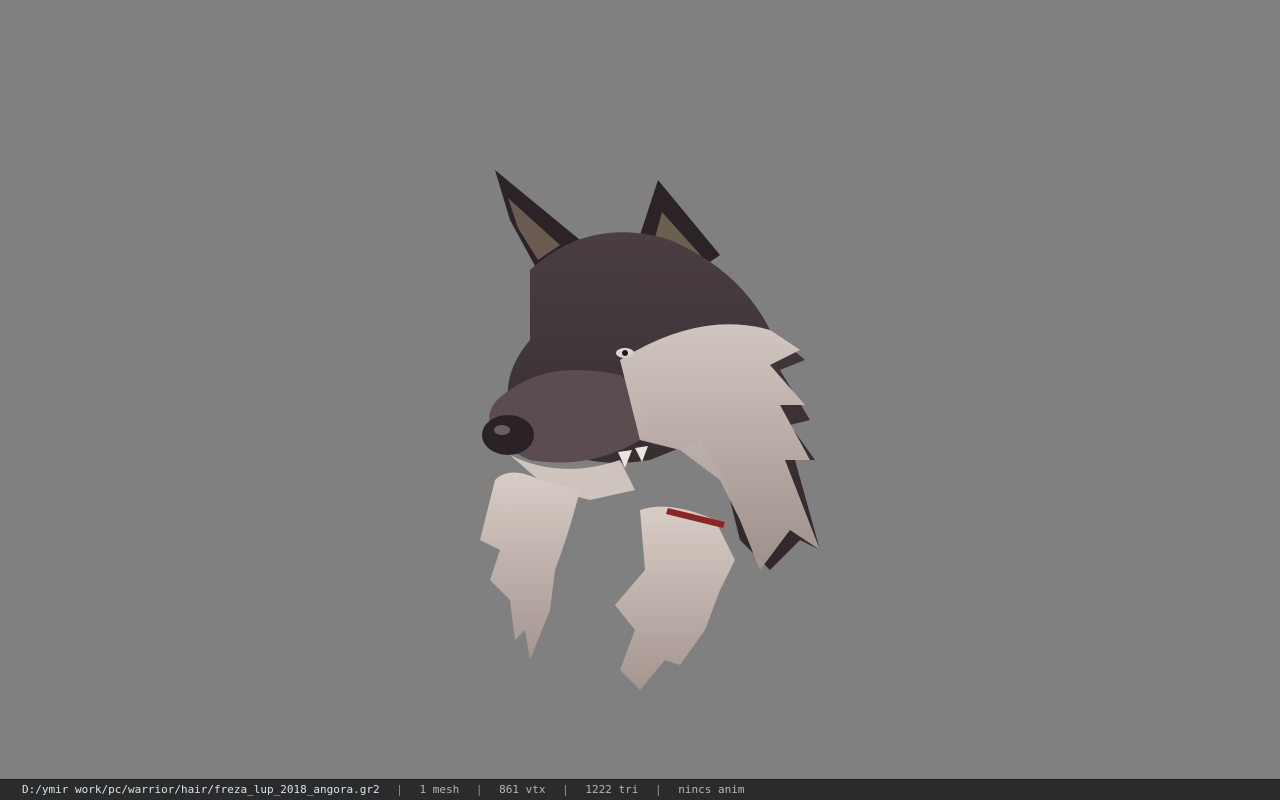 This screenshot has height=800, width=1280. What do you see at coordinates (711, 789) in the screenshot?
I see `animation-status: nincs anim` at bounding box center [711, 789].